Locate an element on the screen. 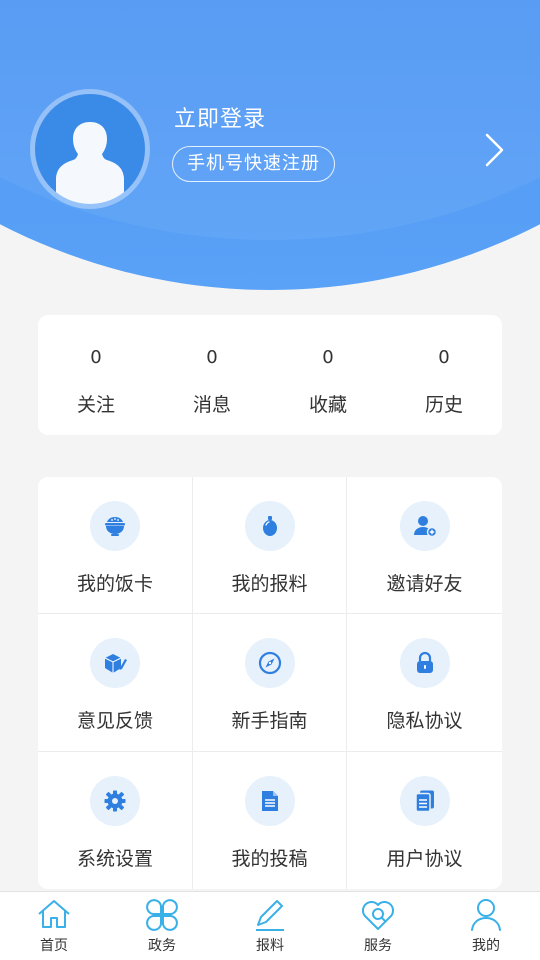 This screenshot has width=540, height=960. tab-label: 我的 is located at coordinates (486, 946).